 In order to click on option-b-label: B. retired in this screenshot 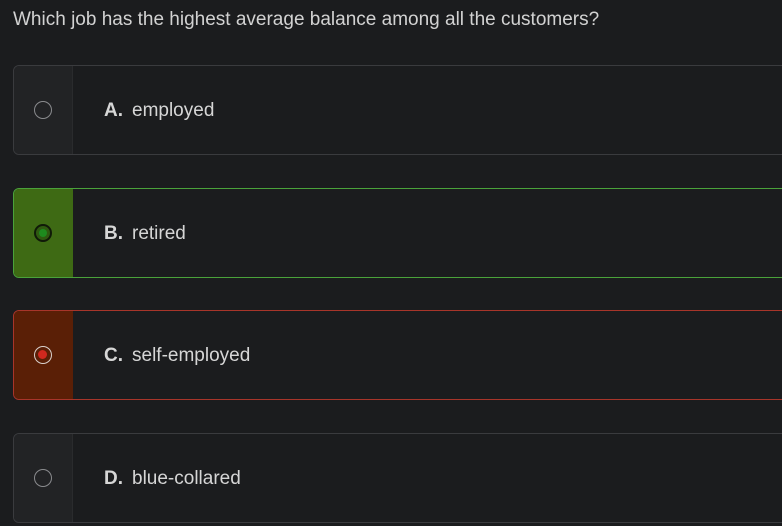, I will do `click(145, 234)`.